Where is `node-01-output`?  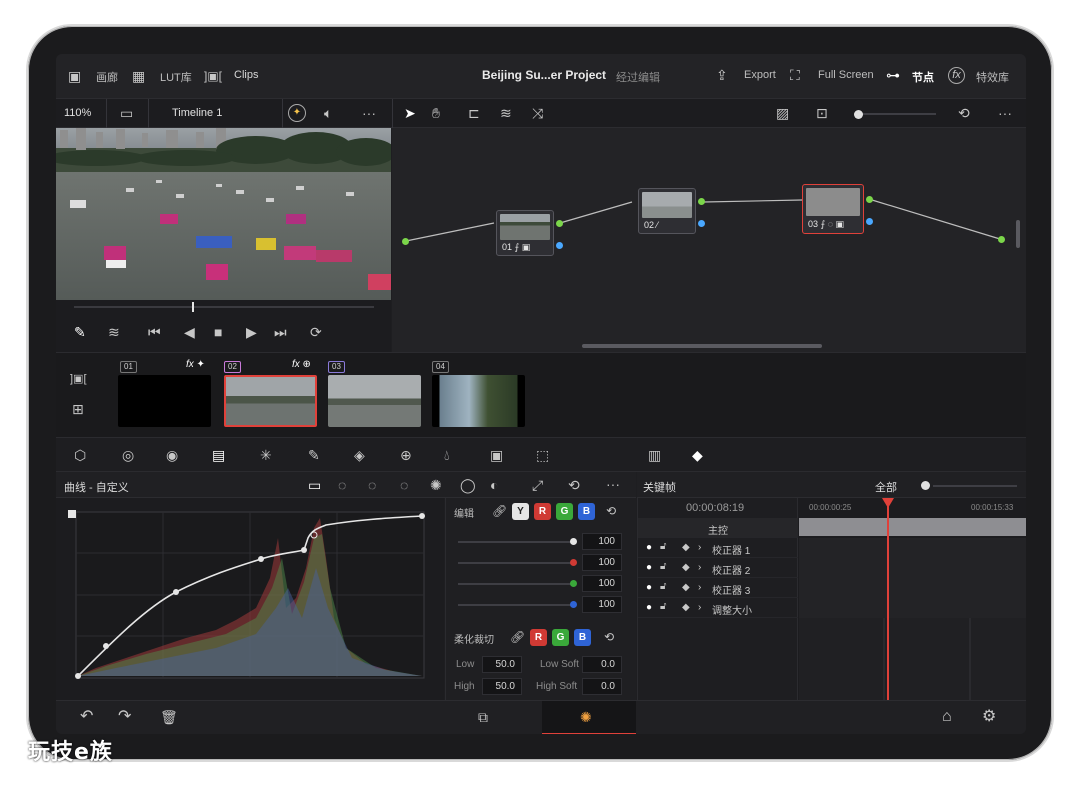
node-01-output is located at coordinates (559, 223).